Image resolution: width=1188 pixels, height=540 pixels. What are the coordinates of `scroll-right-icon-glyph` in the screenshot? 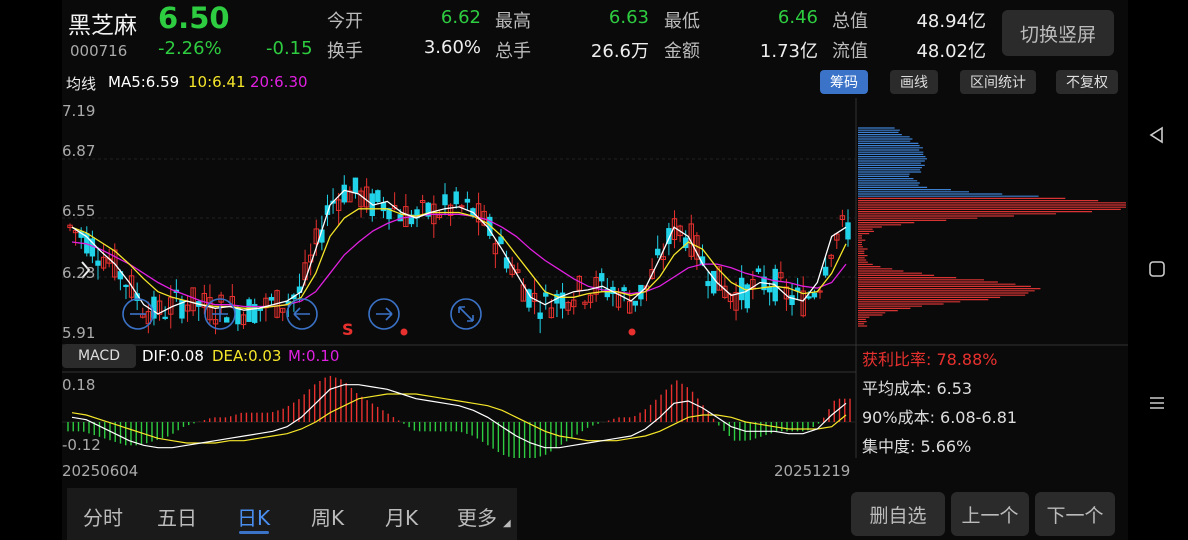 It's located at (384, 314).